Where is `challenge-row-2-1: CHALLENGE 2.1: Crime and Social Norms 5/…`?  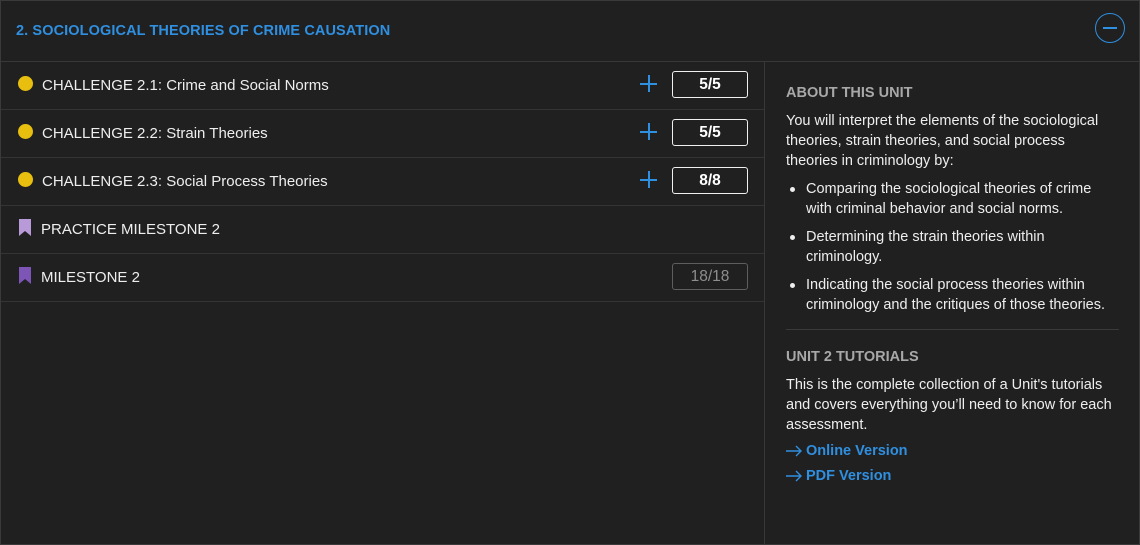
challenge-row-2-1: CHALLENGE 2.1: Crime and Social Norms 5/… is located at coordinates (382, 86).